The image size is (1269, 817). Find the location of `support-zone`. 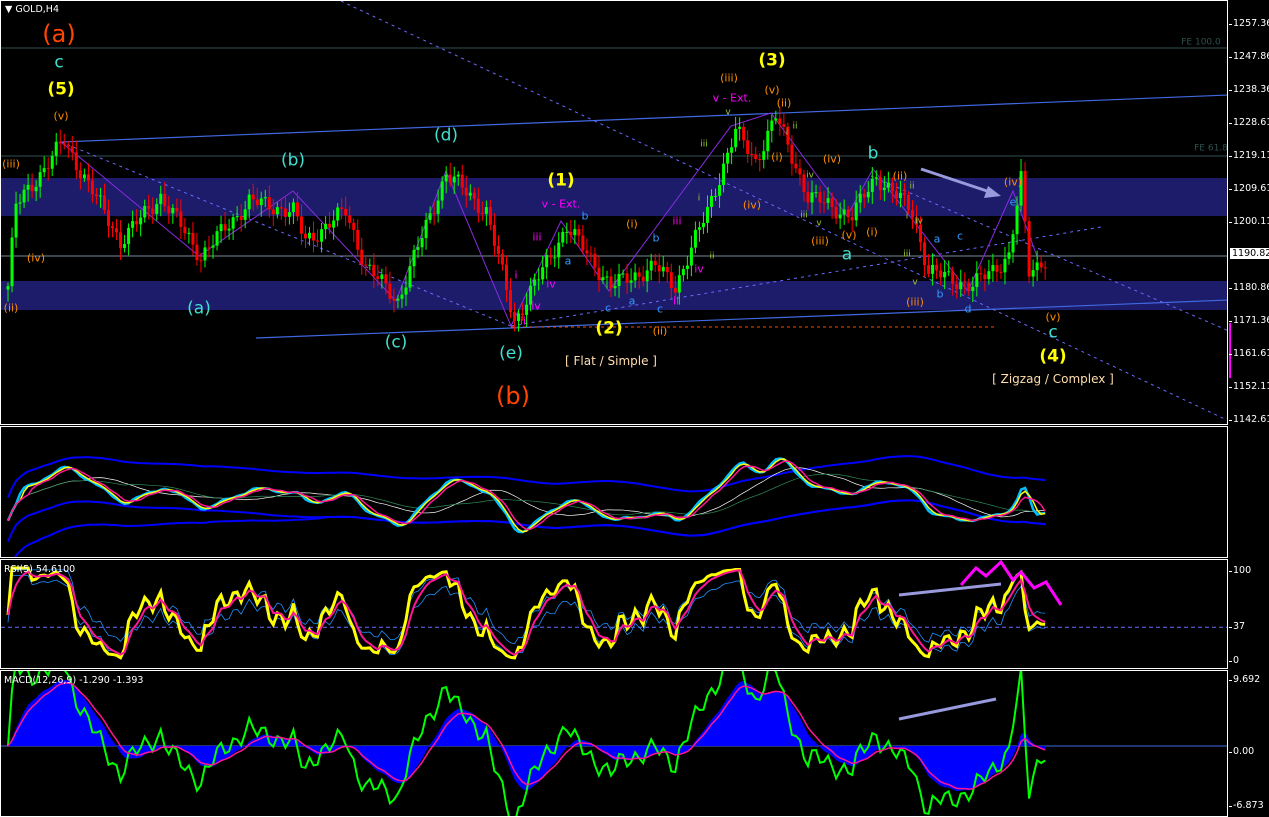

support-zone is located at coordinates (614, 295).